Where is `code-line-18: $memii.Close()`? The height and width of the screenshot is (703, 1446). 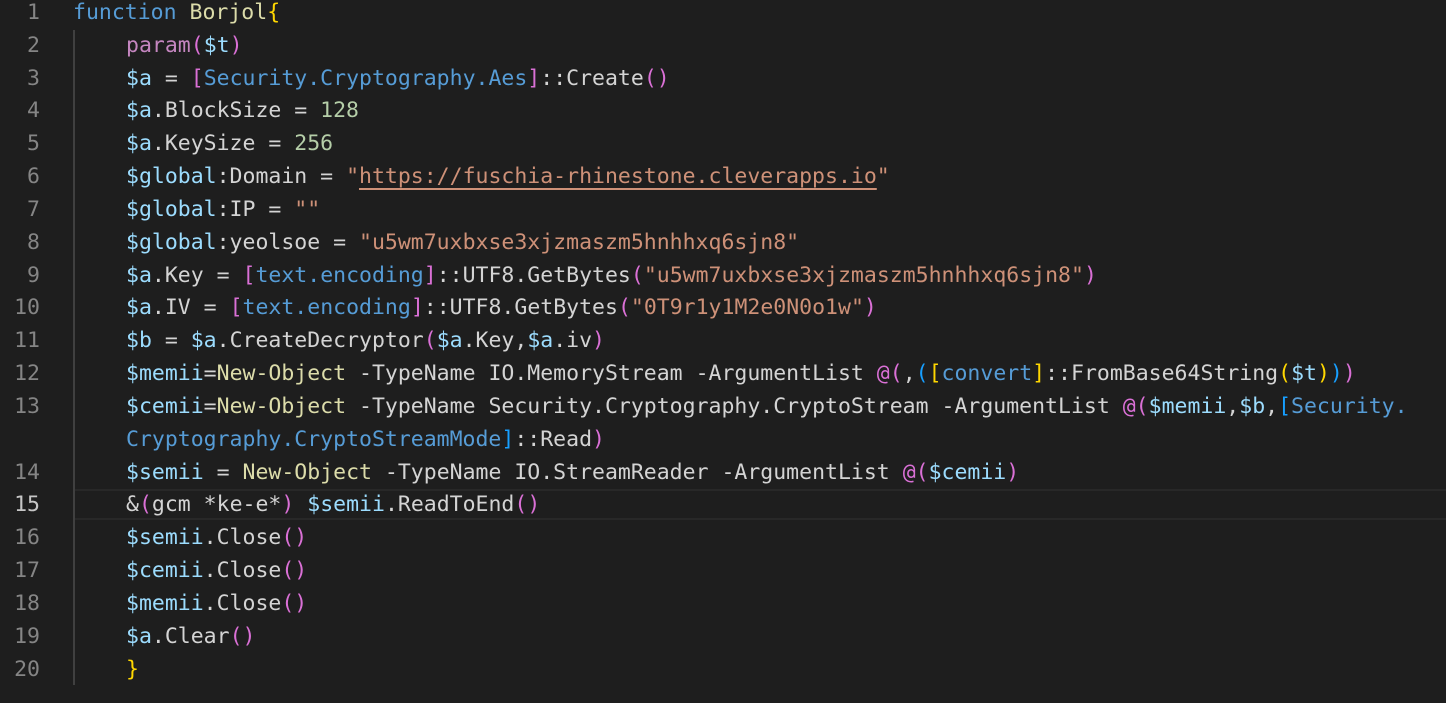 code-line-18: $memii.Close() is located at coordinates (216, 604).